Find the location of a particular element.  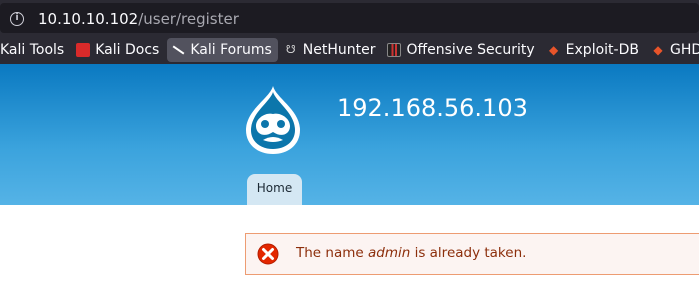

kali-docs-icon is located at coordinates (83, 50).